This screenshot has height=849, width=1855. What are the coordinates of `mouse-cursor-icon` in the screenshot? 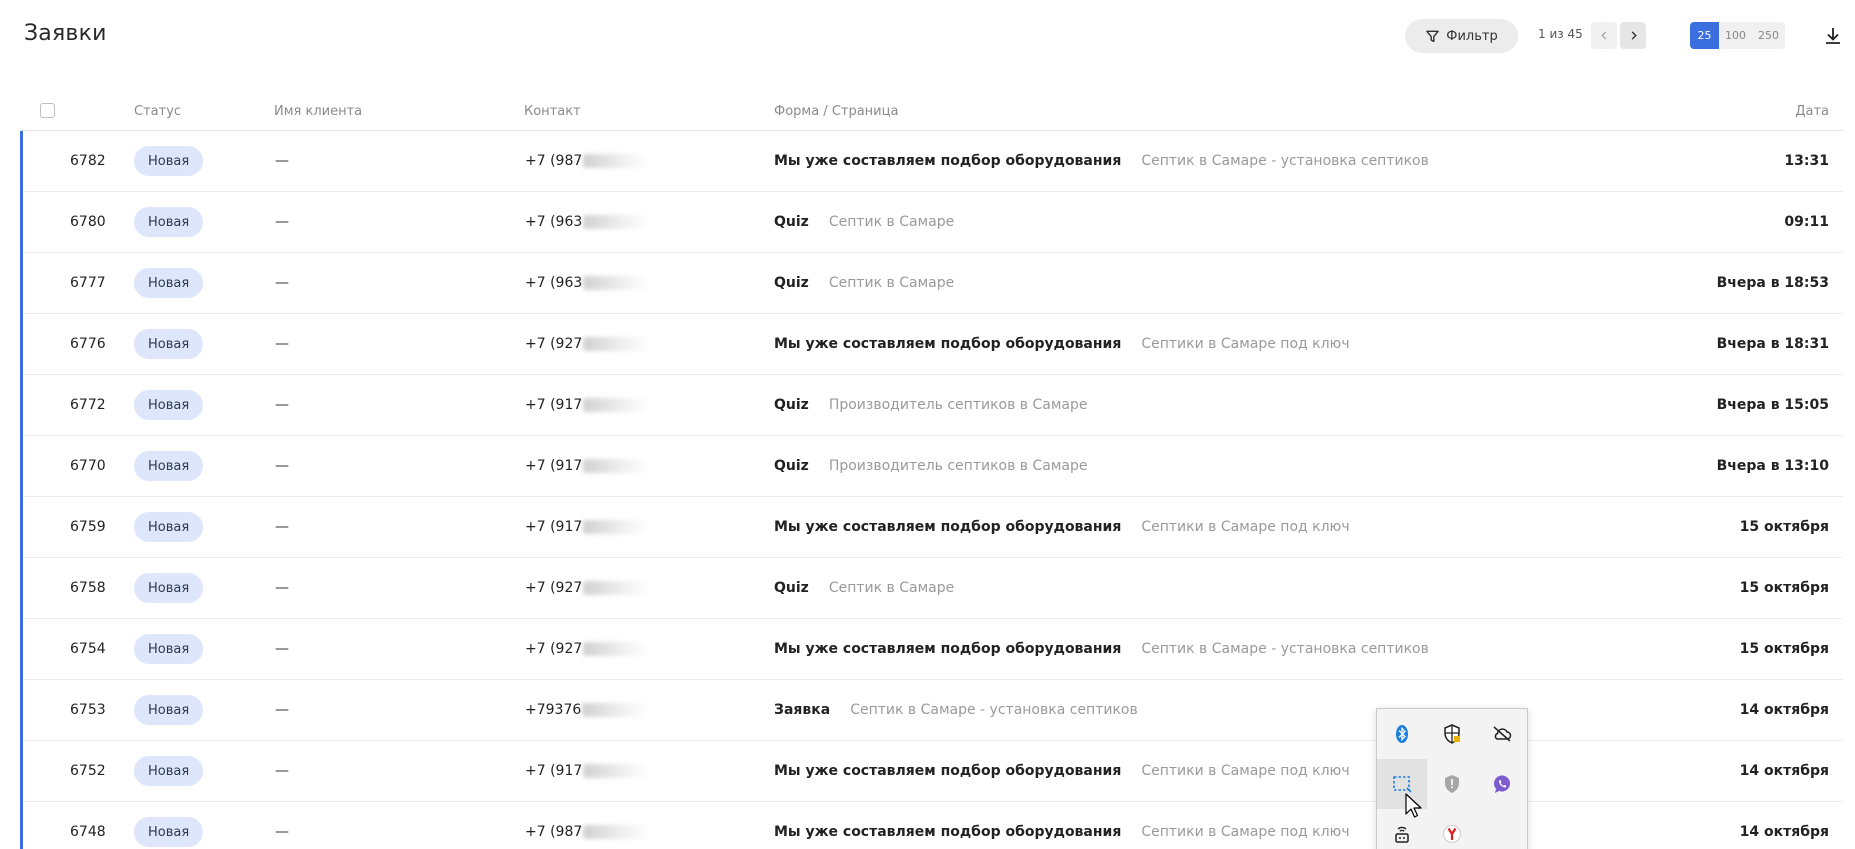 It's located at (1413, 805).